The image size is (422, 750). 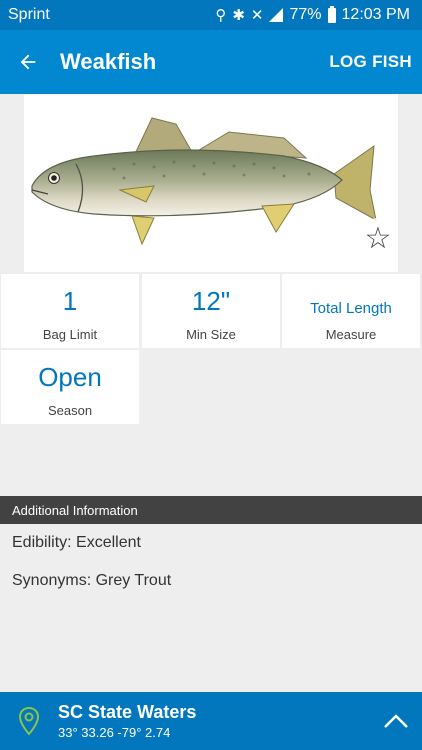 I want to click on season-label: Season, so click(x=70, y=410).